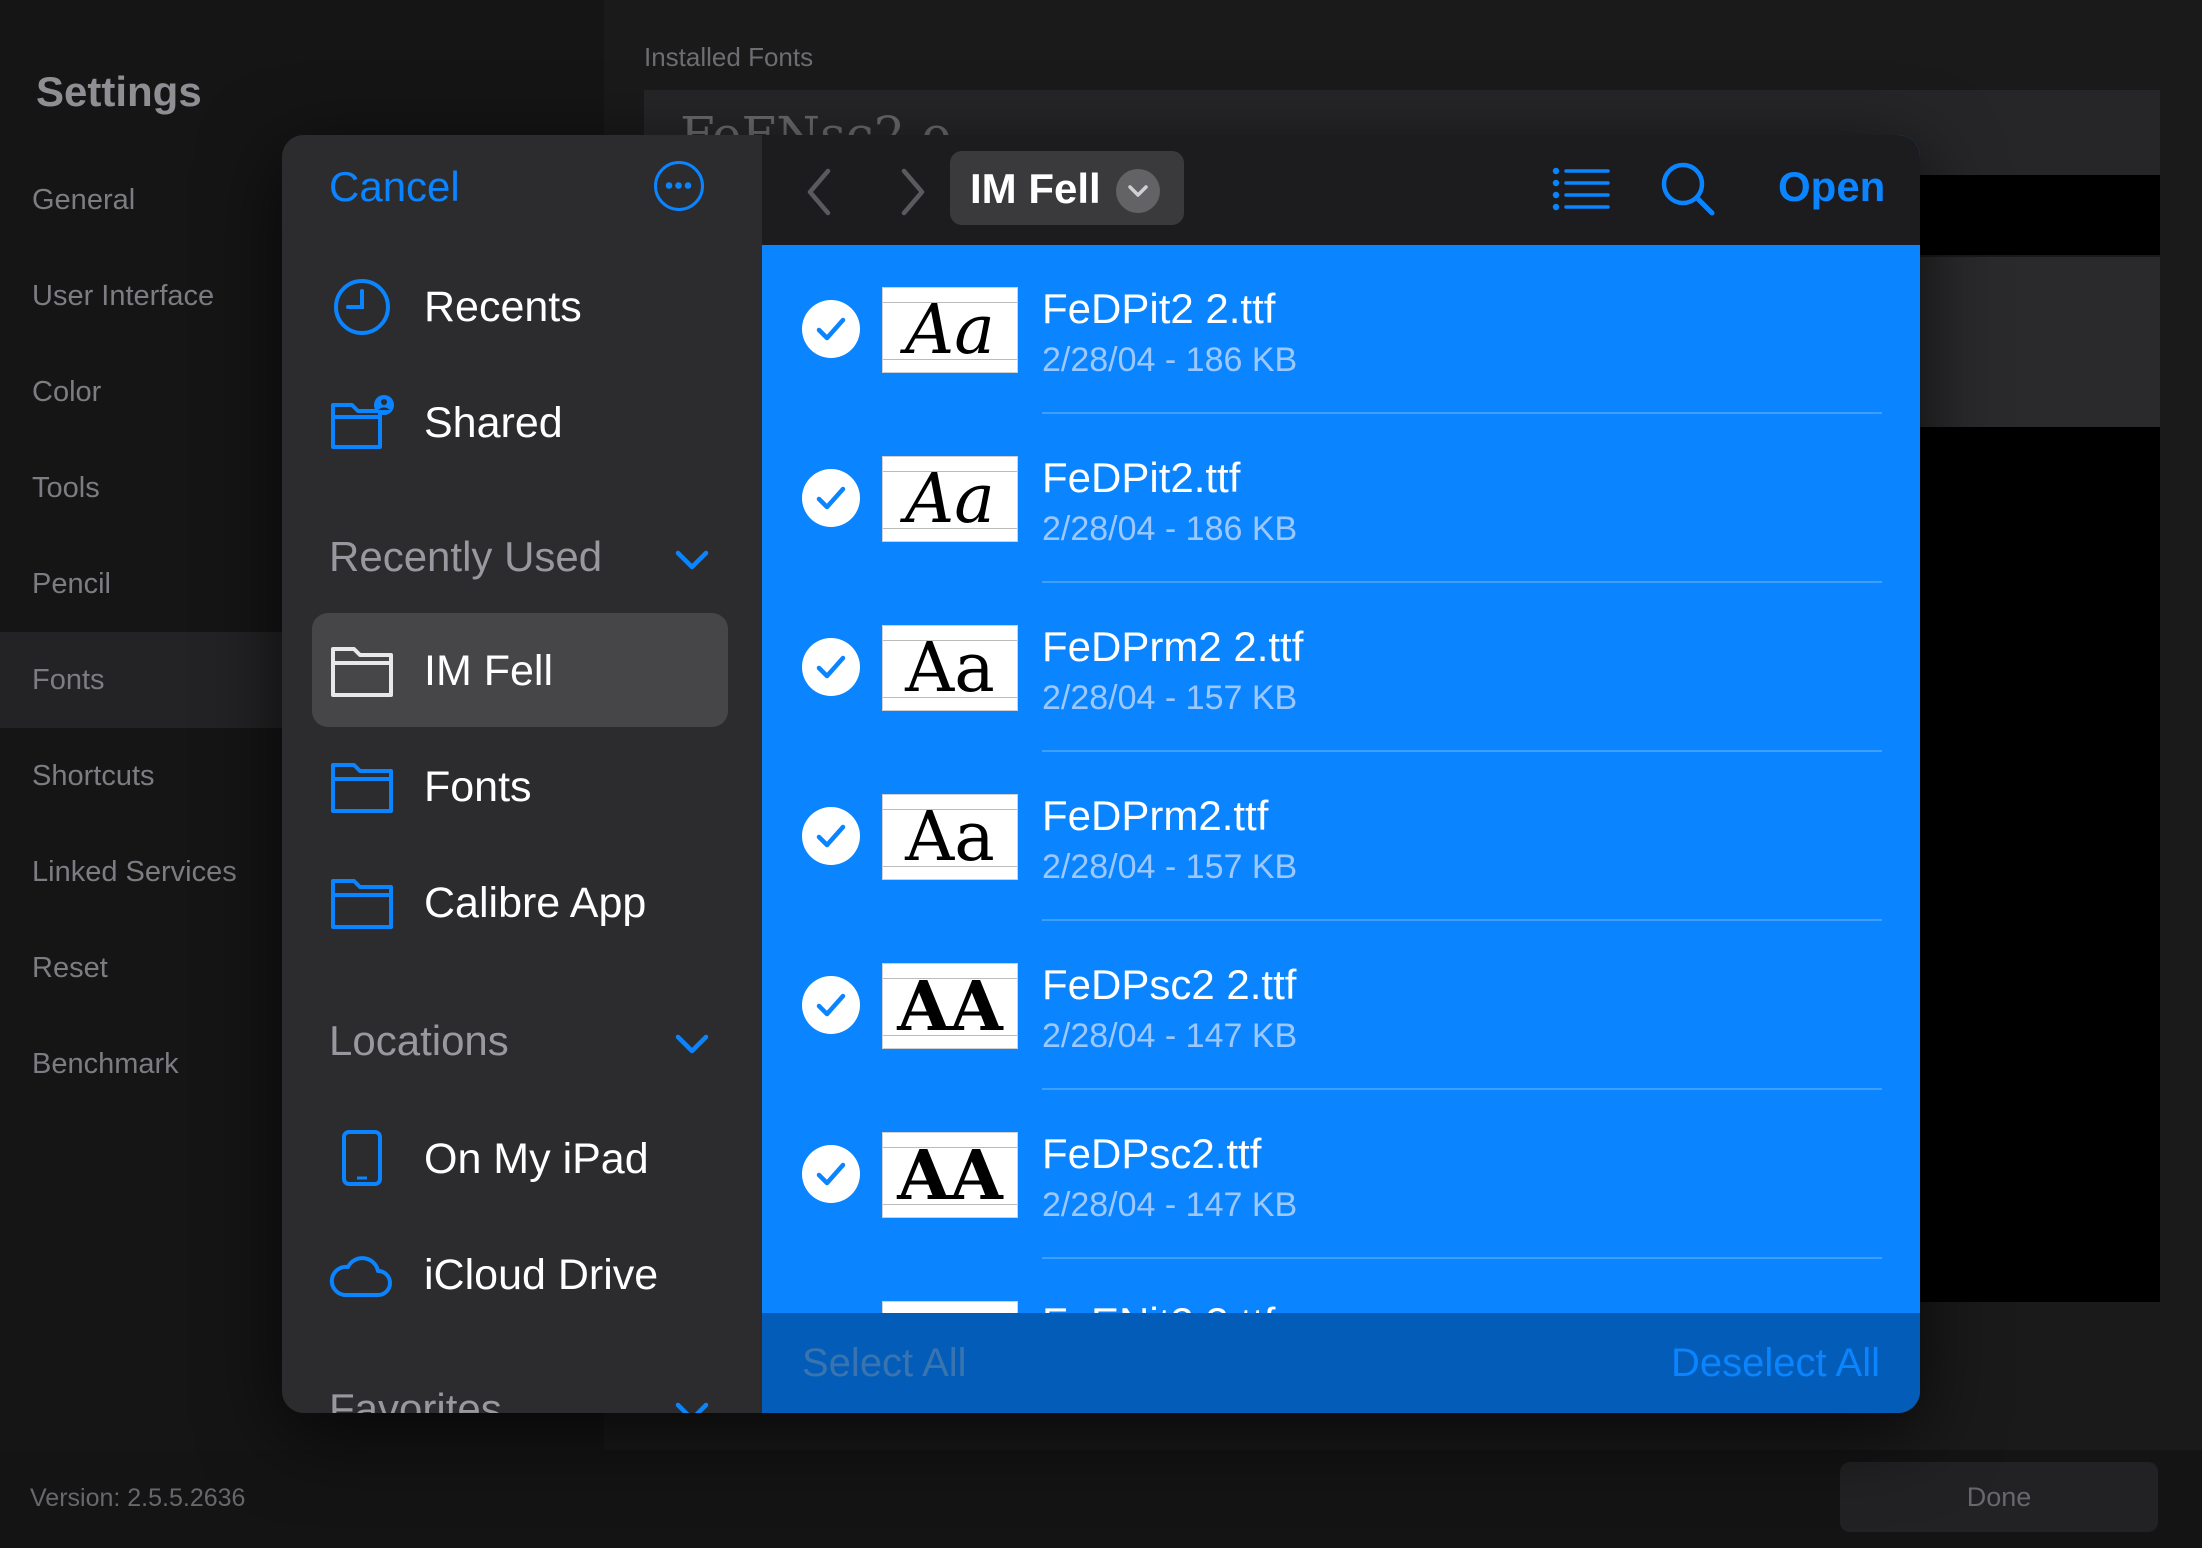  I want to click on file-row: Aa FeDPrm2 2.ttf 2/28/04 - 157 KB, so click(1341, 667).